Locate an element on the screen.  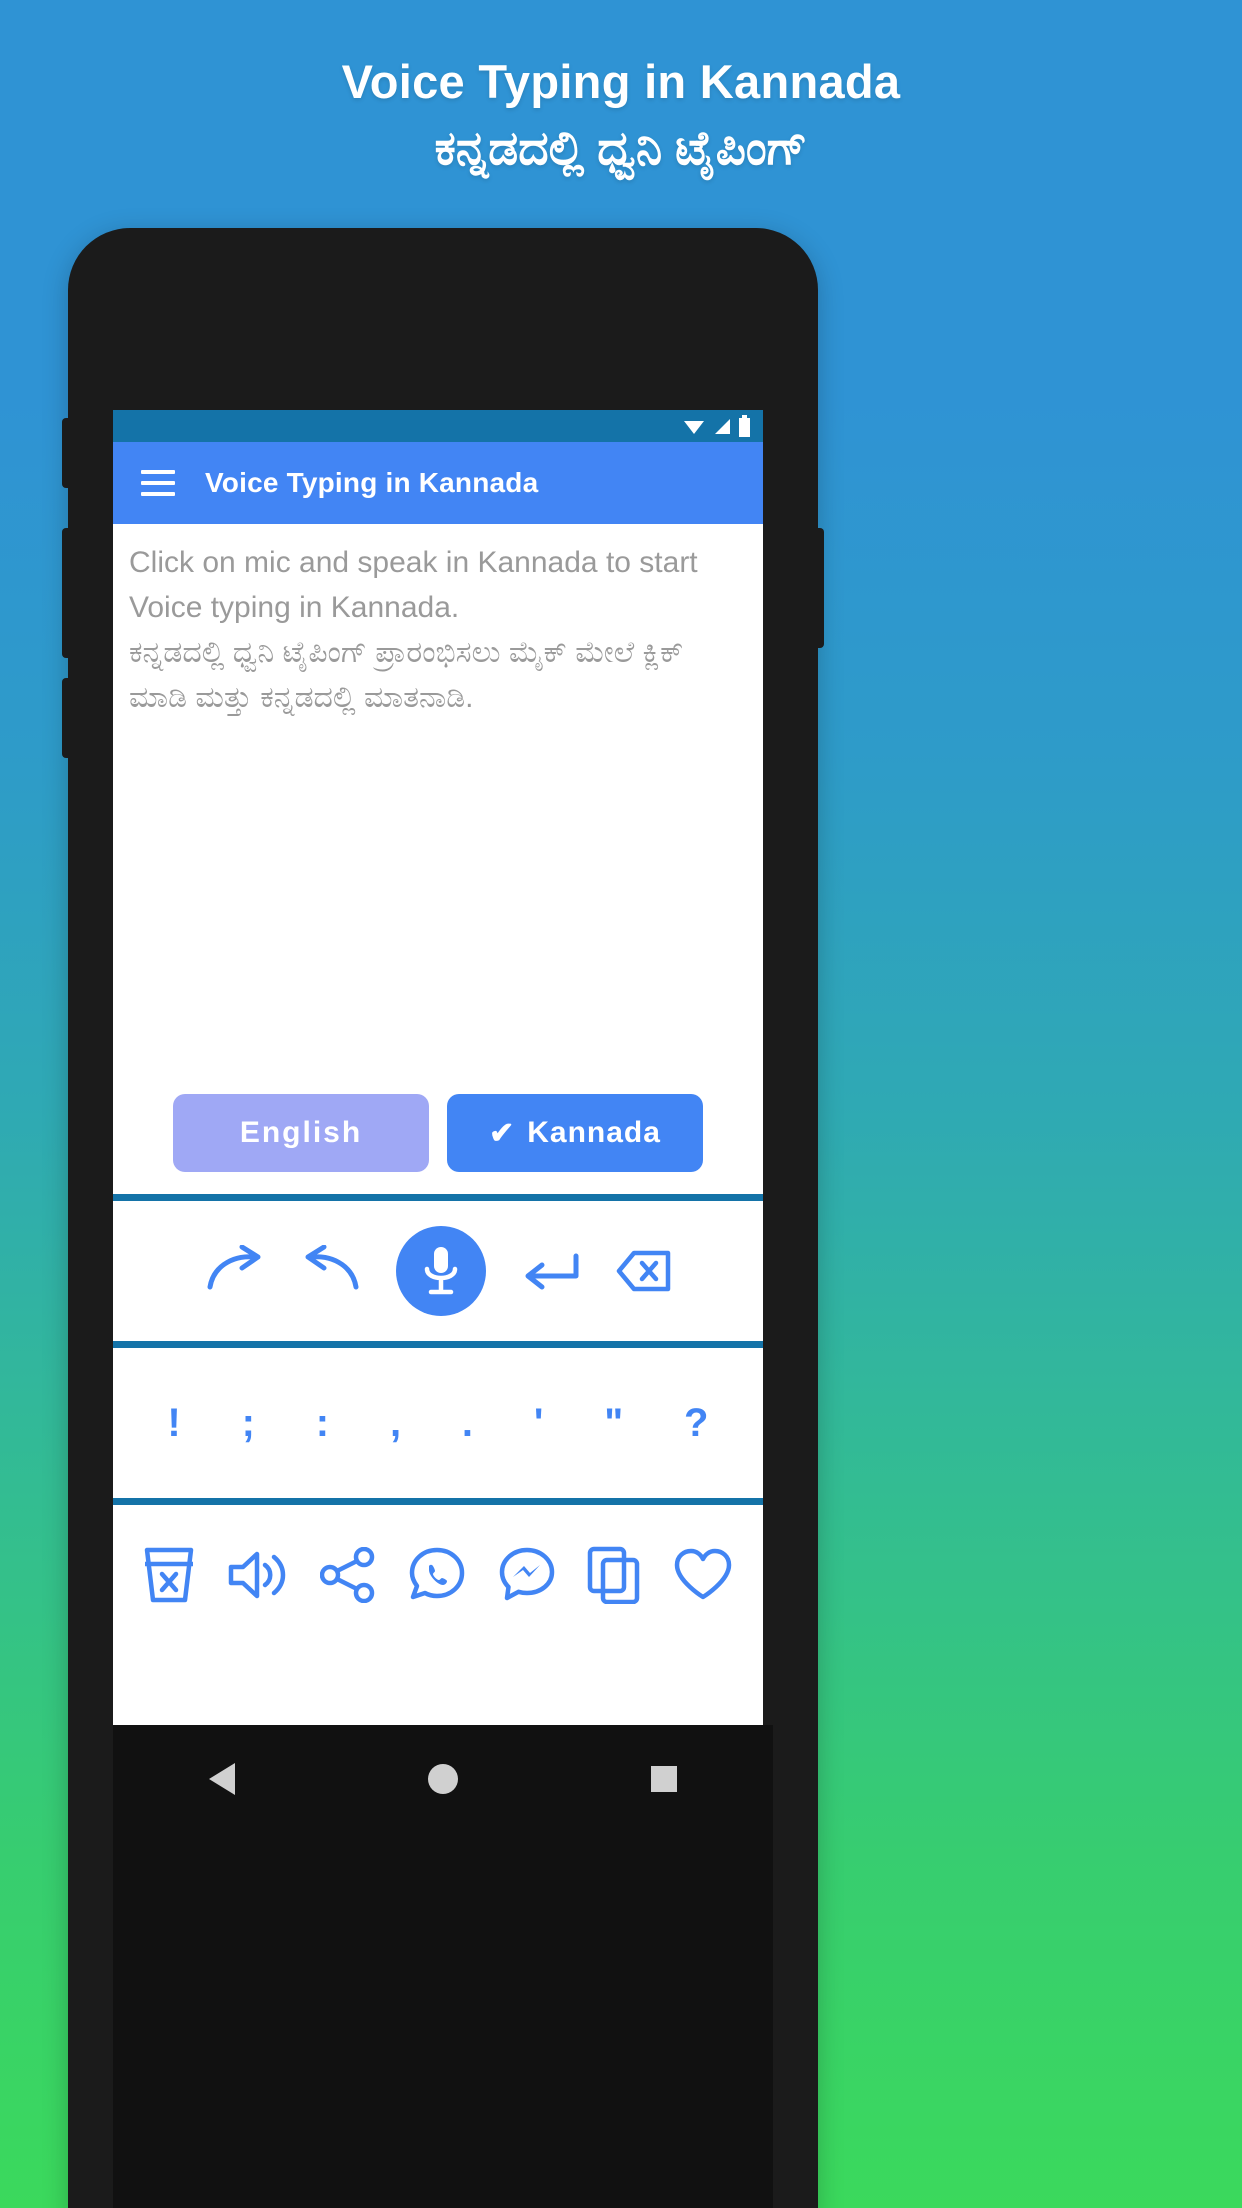
nav-recent-square-icon is located at coordinates (663, 1779).